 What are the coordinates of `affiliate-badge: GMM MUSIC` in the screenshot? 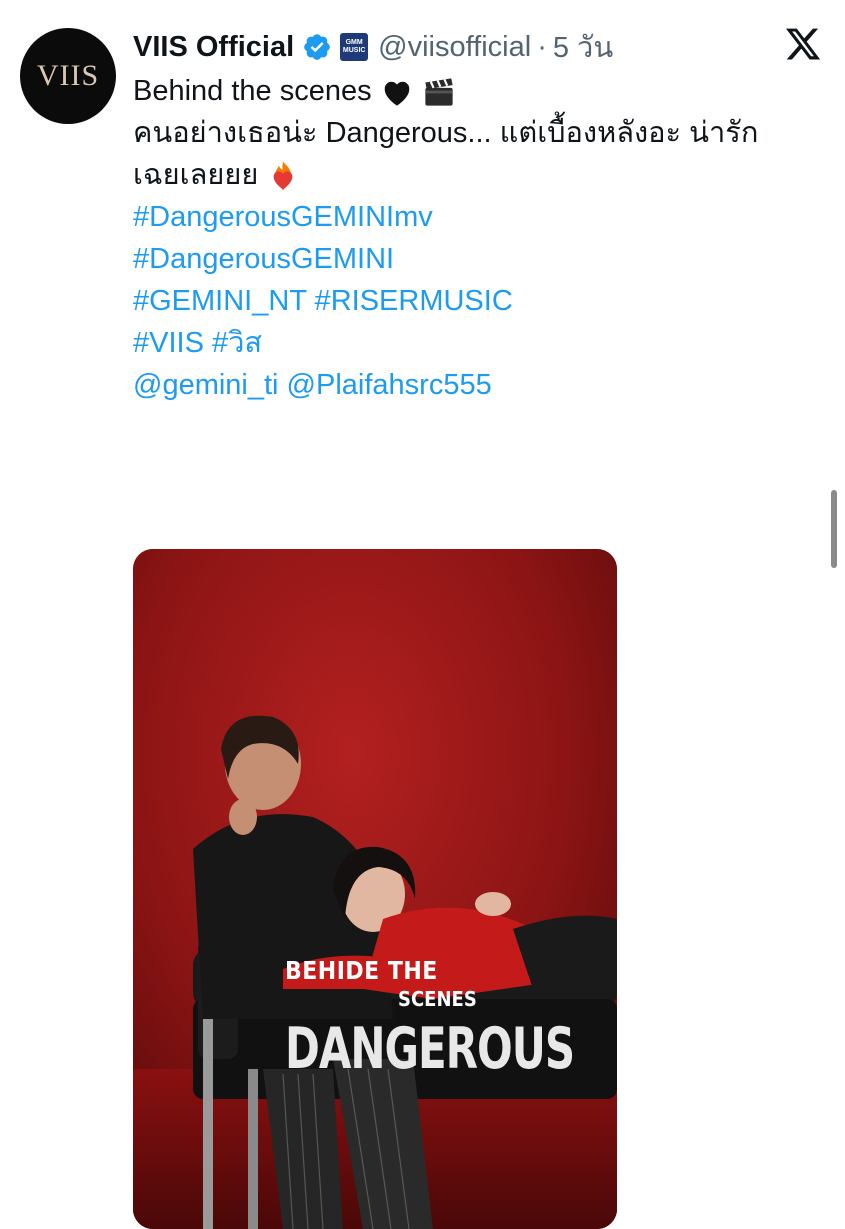 It's located at (354, 47).